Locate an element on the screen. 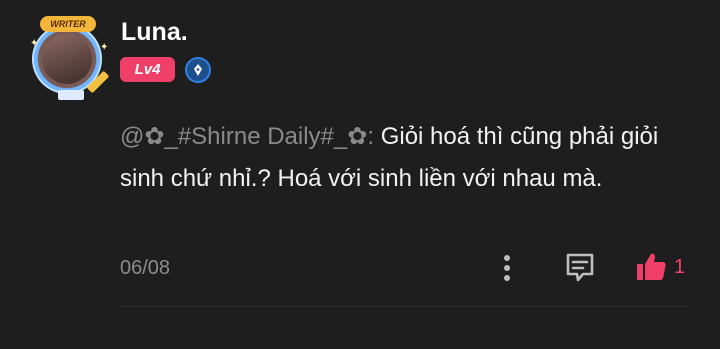  writer-frame-label: WRITER is located at coordinates (68, 24).